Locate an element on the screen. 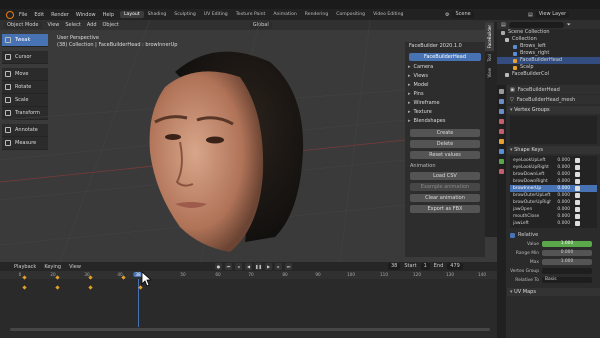 The height and width of the screenshot is (338, 600). play-icon: ▶ is located at coordinates (268, 266).